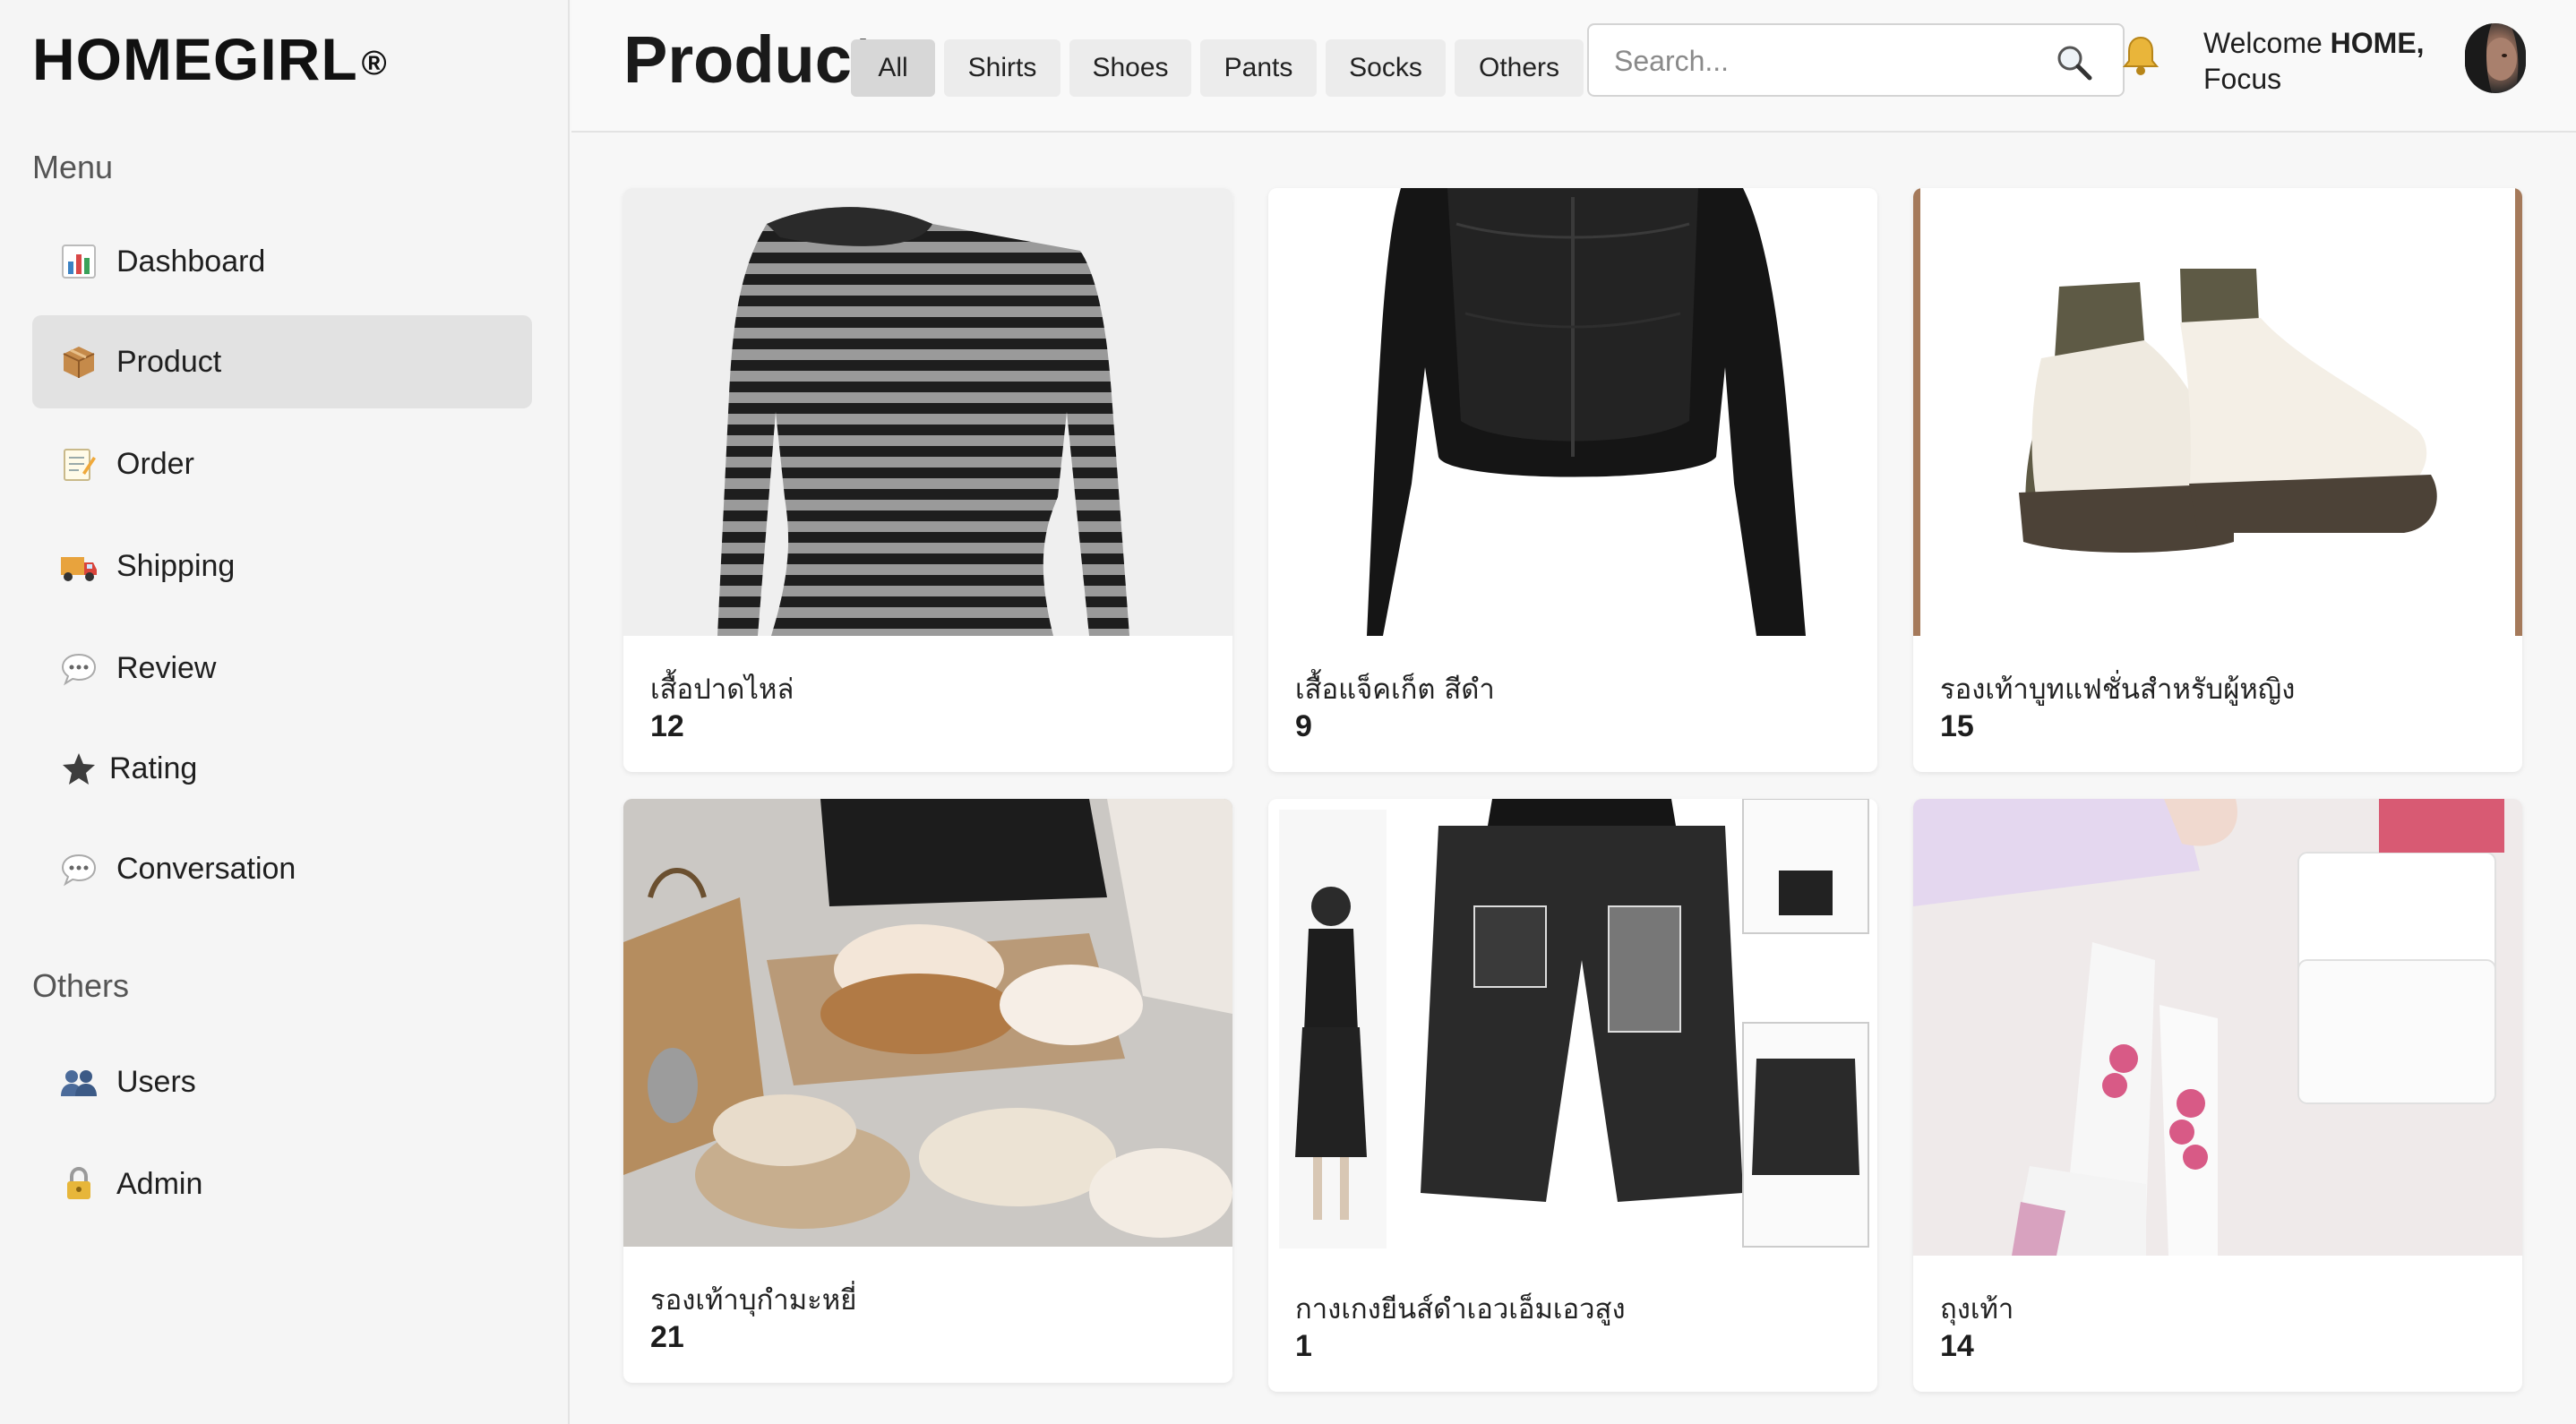 The width and height of the screenshot is (2576, 1424). I want to click on registered-mark: ®, so click(374, 64).